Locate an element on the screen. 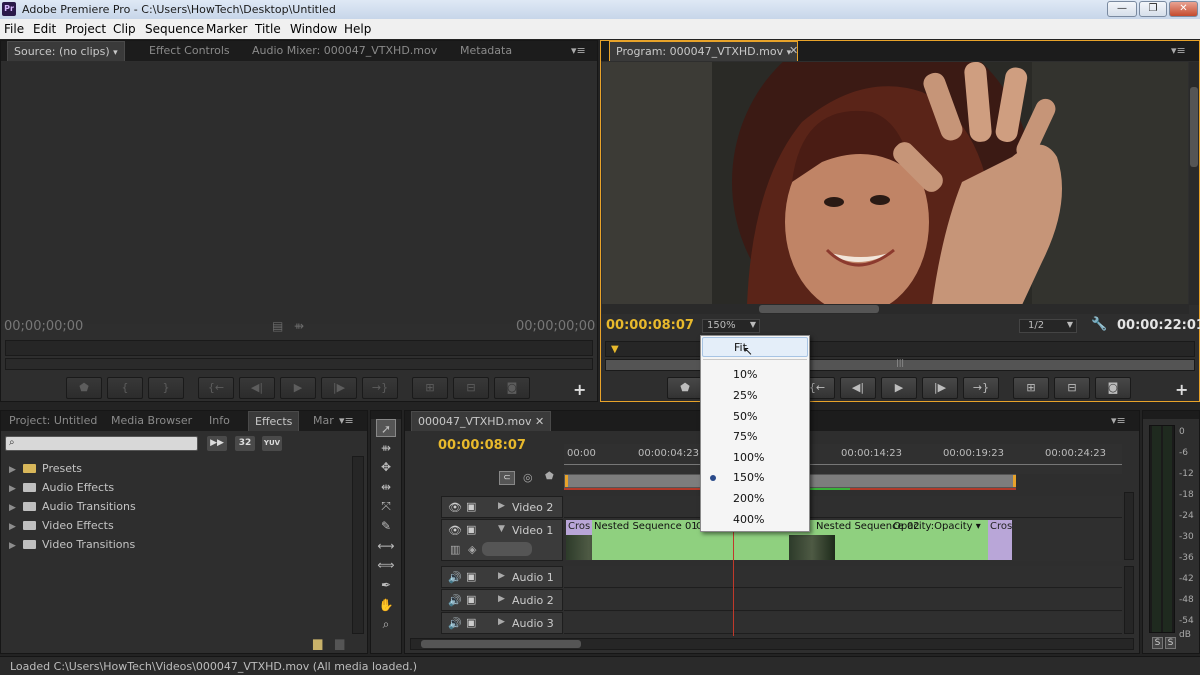 This screenshot has height=675, width=1200. resolution-dropdown: 1/2 ▼ is located at coordinates (1048, 326).